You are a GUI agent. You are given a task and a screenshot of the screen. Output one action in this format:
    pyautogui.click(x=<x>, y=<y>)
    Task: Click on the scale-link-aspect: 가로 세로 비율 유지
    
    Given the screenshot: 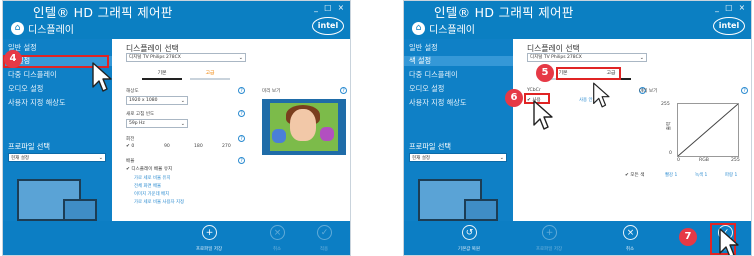 What is the action you would take?
    pyautogui.click(x=152, y=178)
    